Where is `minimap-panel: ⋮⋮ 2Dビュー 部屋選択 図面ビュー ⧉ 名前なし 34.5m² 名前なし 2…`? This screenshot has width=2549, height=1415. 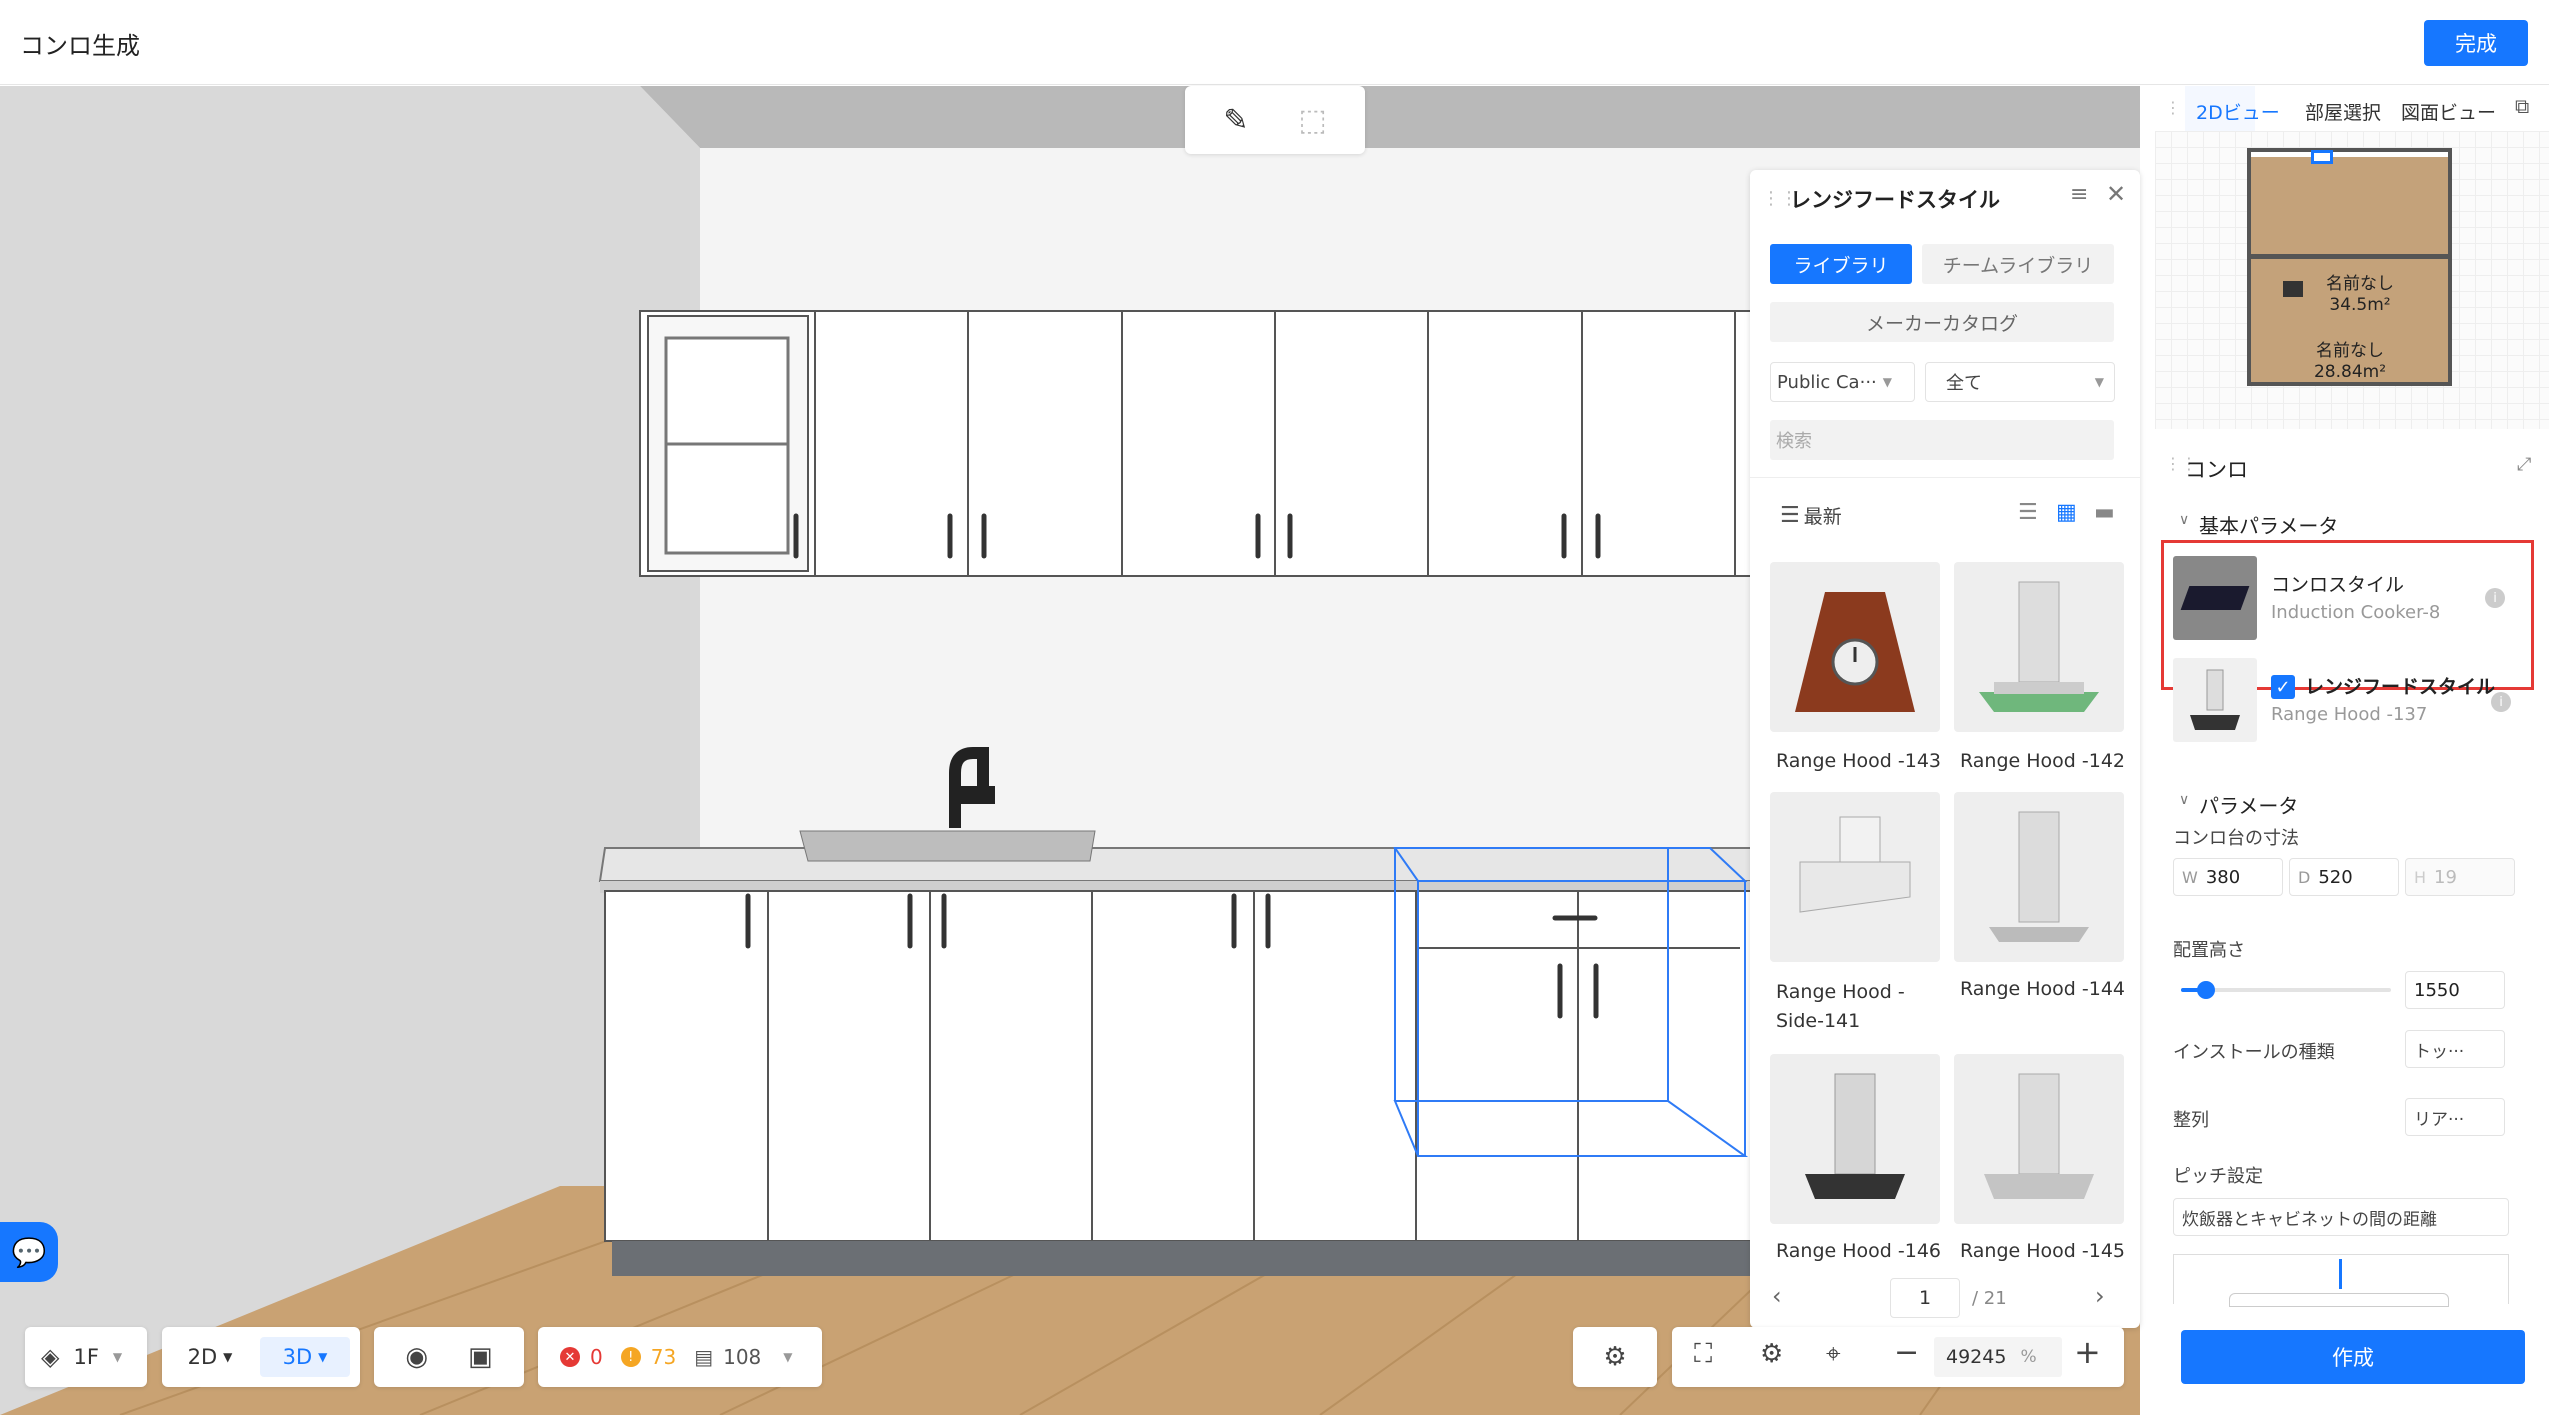 minimap-panel: ⋮⋮ 2Dビュー 部屋選択 図面ビュー ⧉ 名前なし 34.5m² 名前なし 2… is located at coordinates (2352, 257).